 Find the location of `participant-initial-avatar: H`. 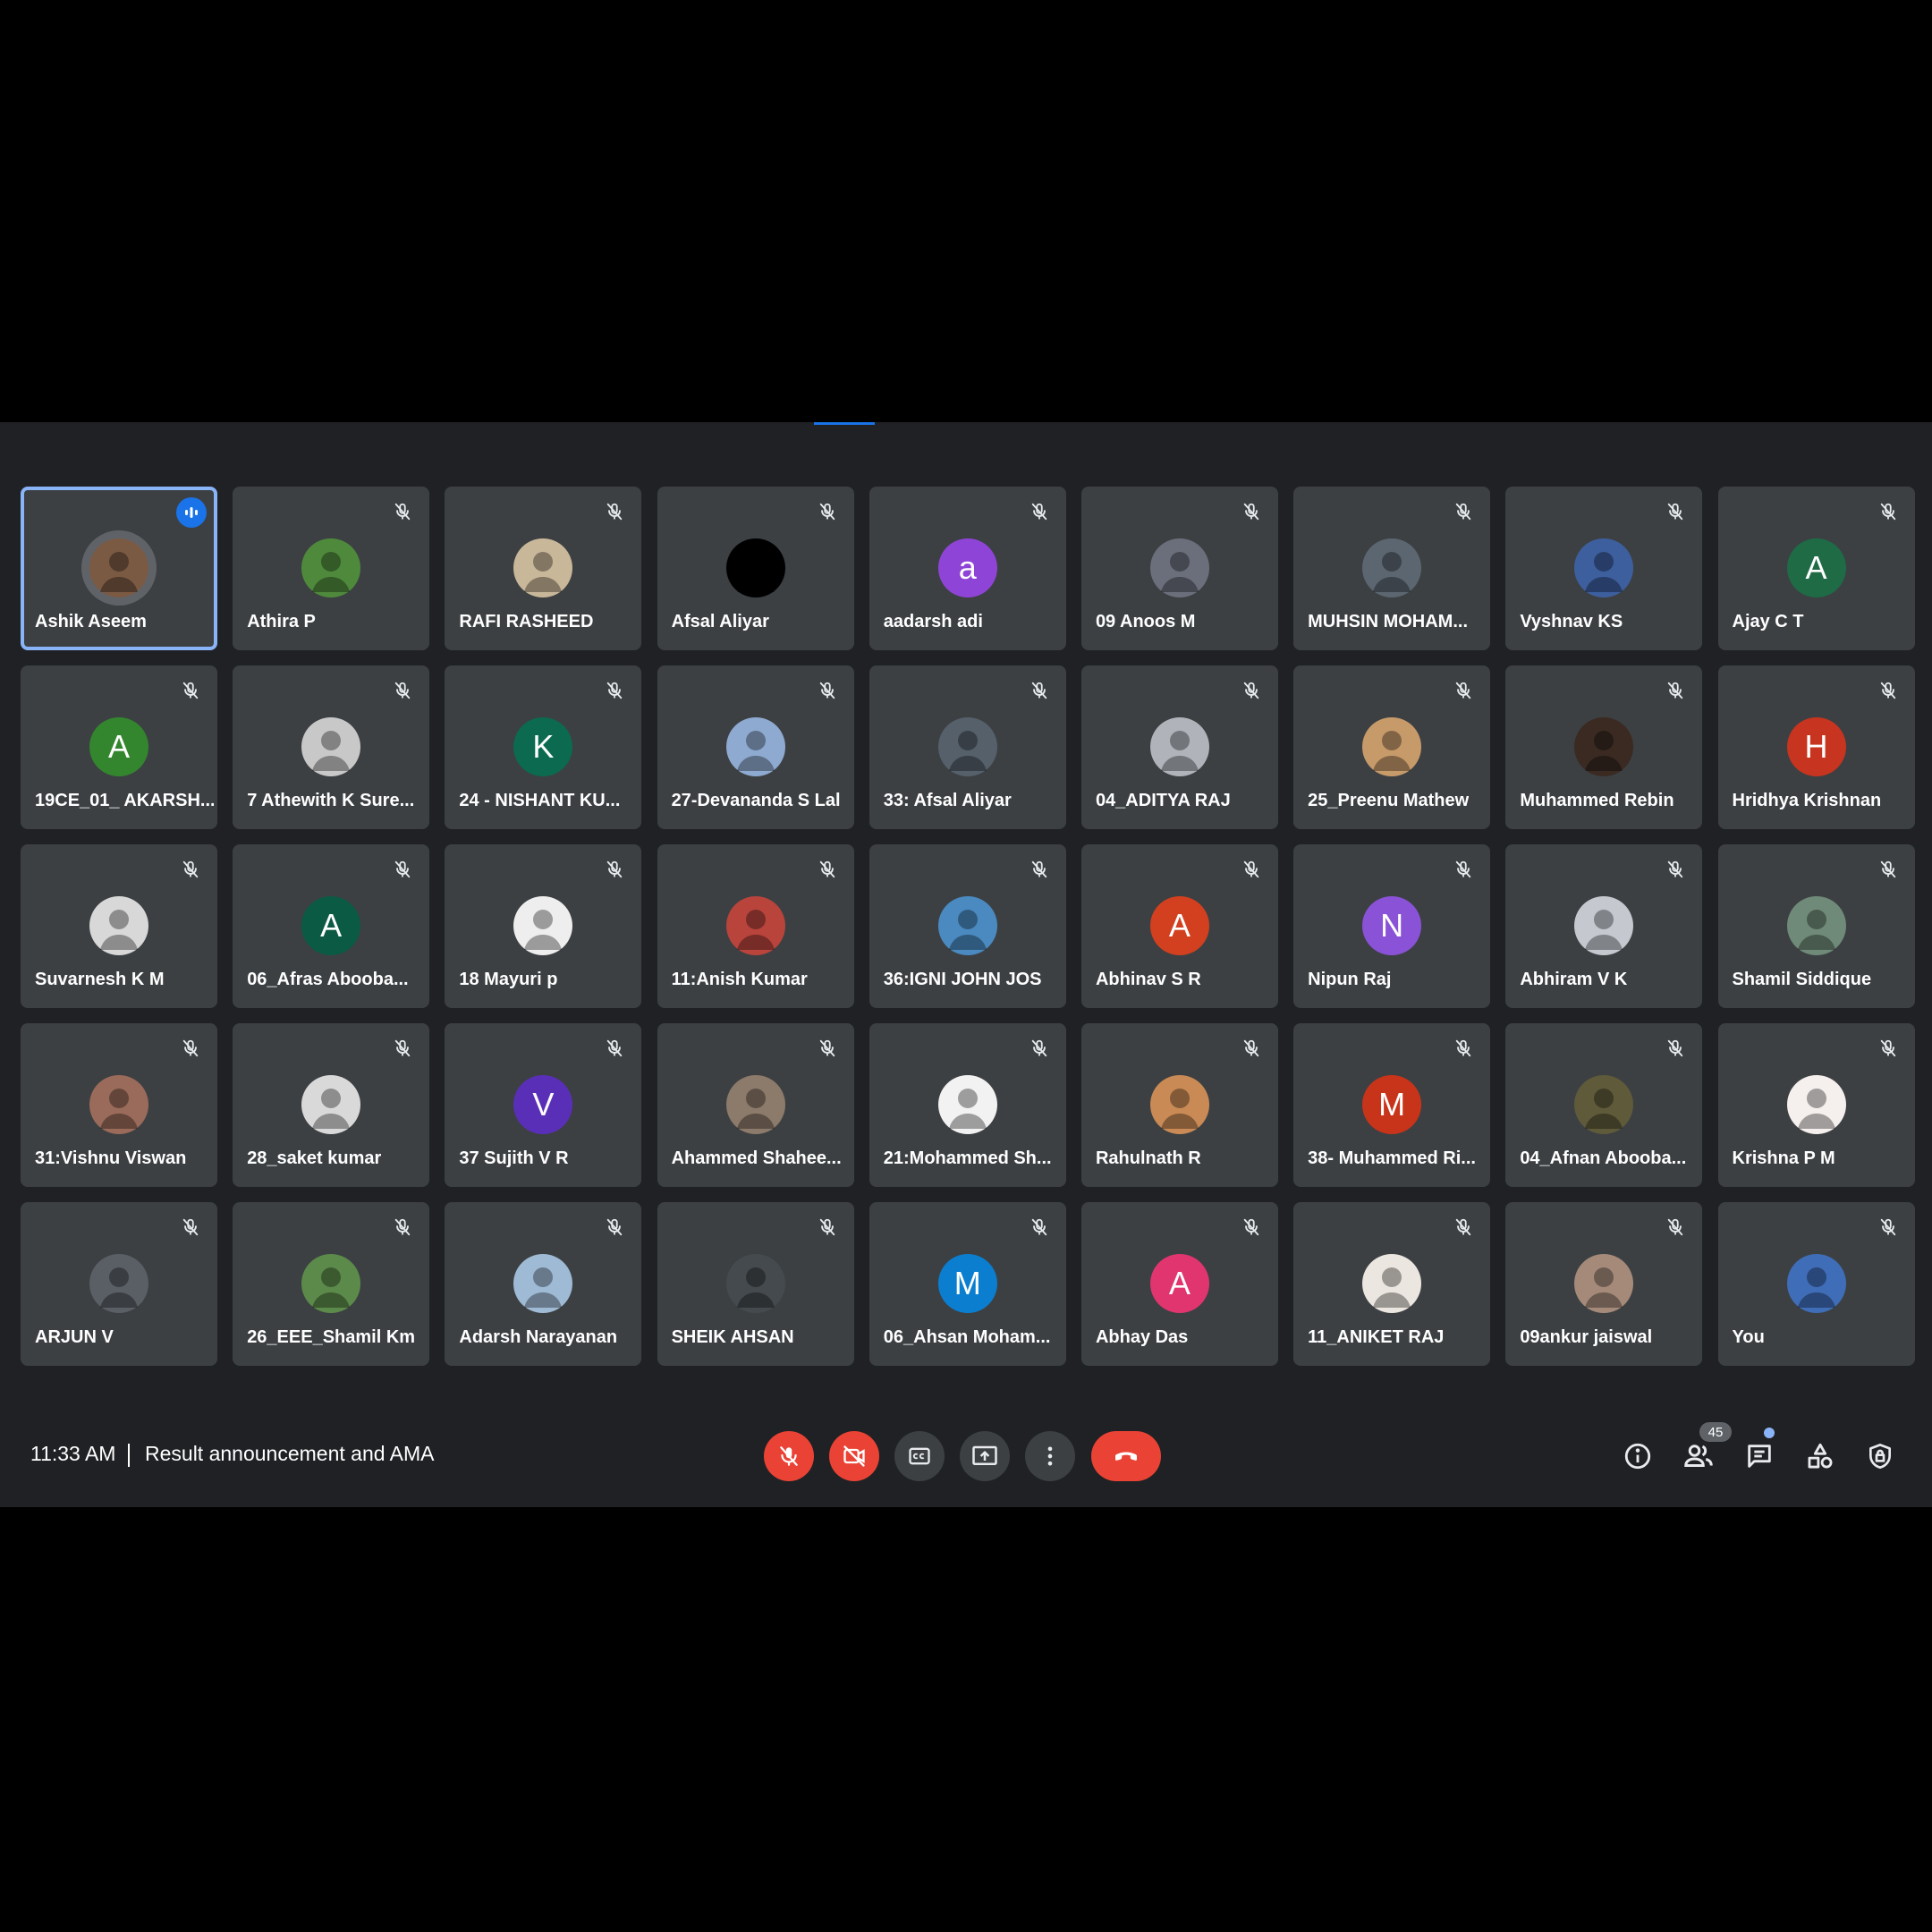

participant-initial-avatar: H is located at coordinates (1816, 746).